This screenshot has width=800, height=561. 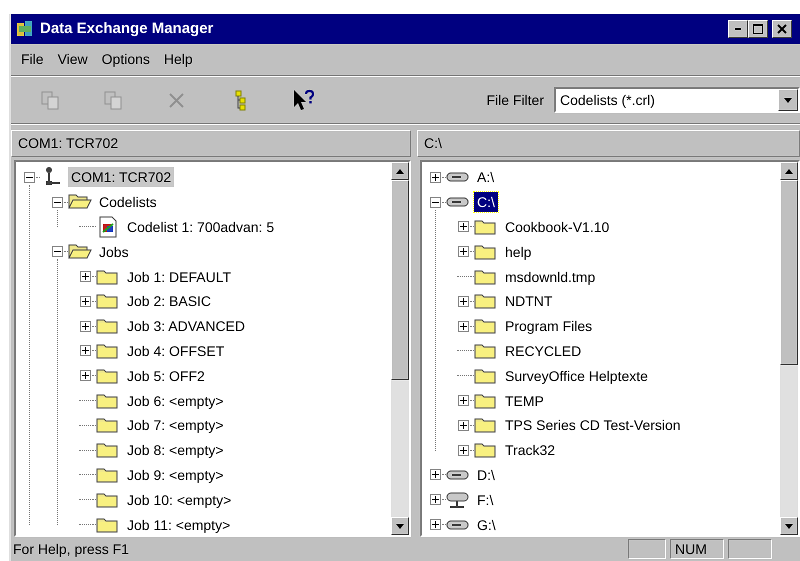 What do you see at coordinates (121, 177) in the screenshot?
I see `tree-item: COM1: TCR702` at bounding box center [121, 177].